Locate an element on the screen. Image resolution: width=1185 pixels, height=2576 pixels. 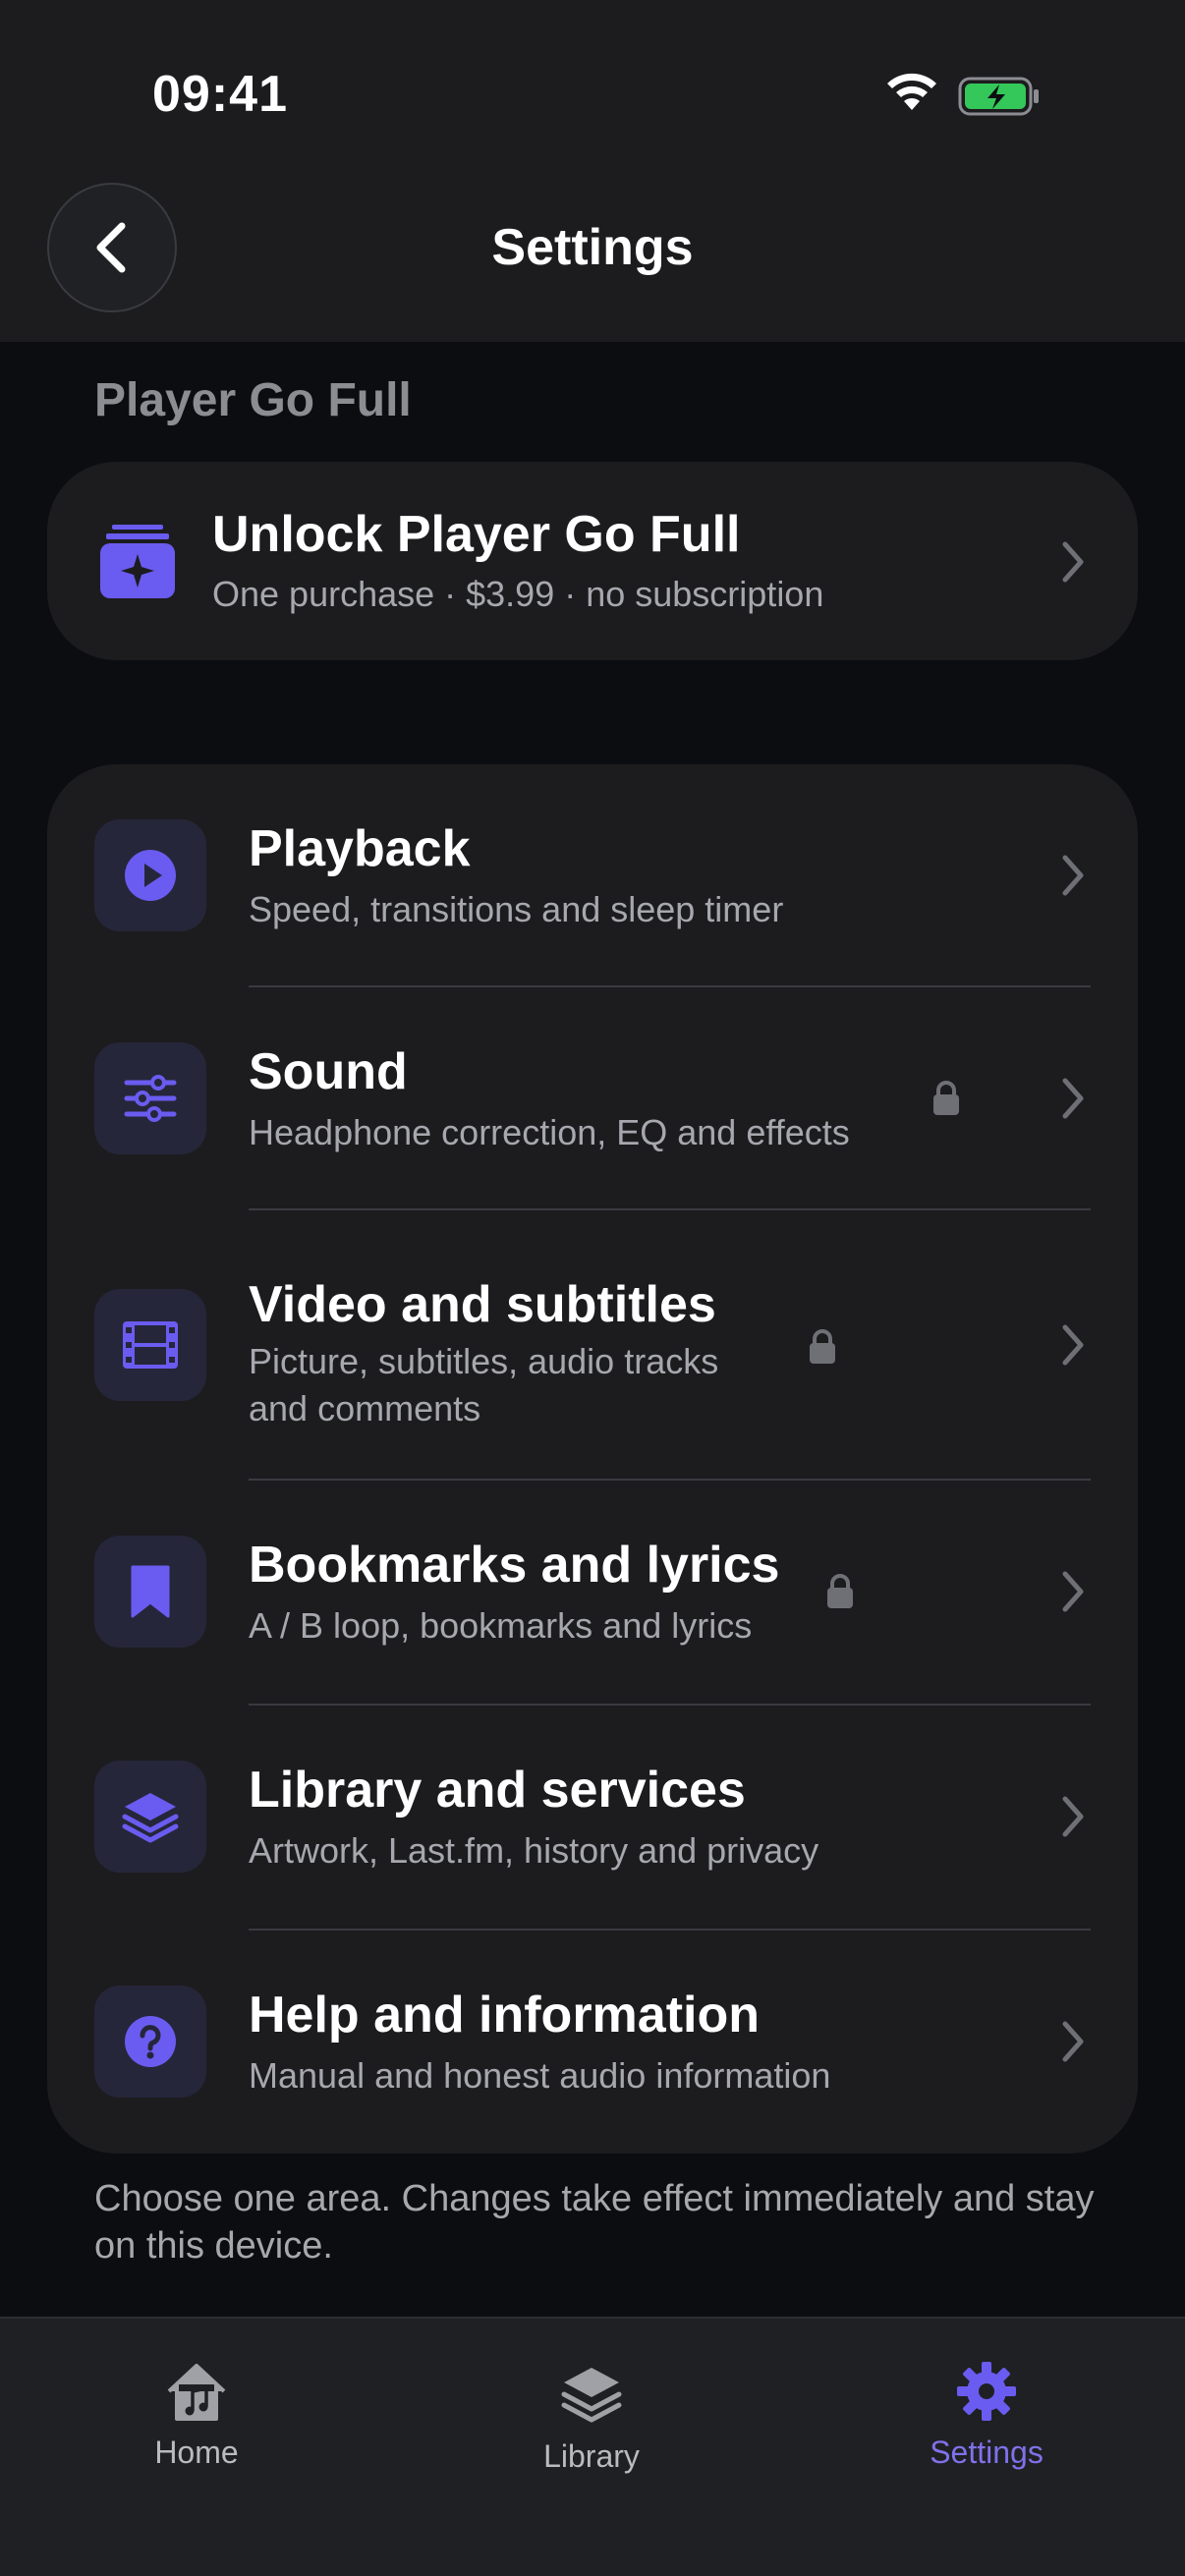
stack-sparkle-icon is located at coordinates (137, 561).